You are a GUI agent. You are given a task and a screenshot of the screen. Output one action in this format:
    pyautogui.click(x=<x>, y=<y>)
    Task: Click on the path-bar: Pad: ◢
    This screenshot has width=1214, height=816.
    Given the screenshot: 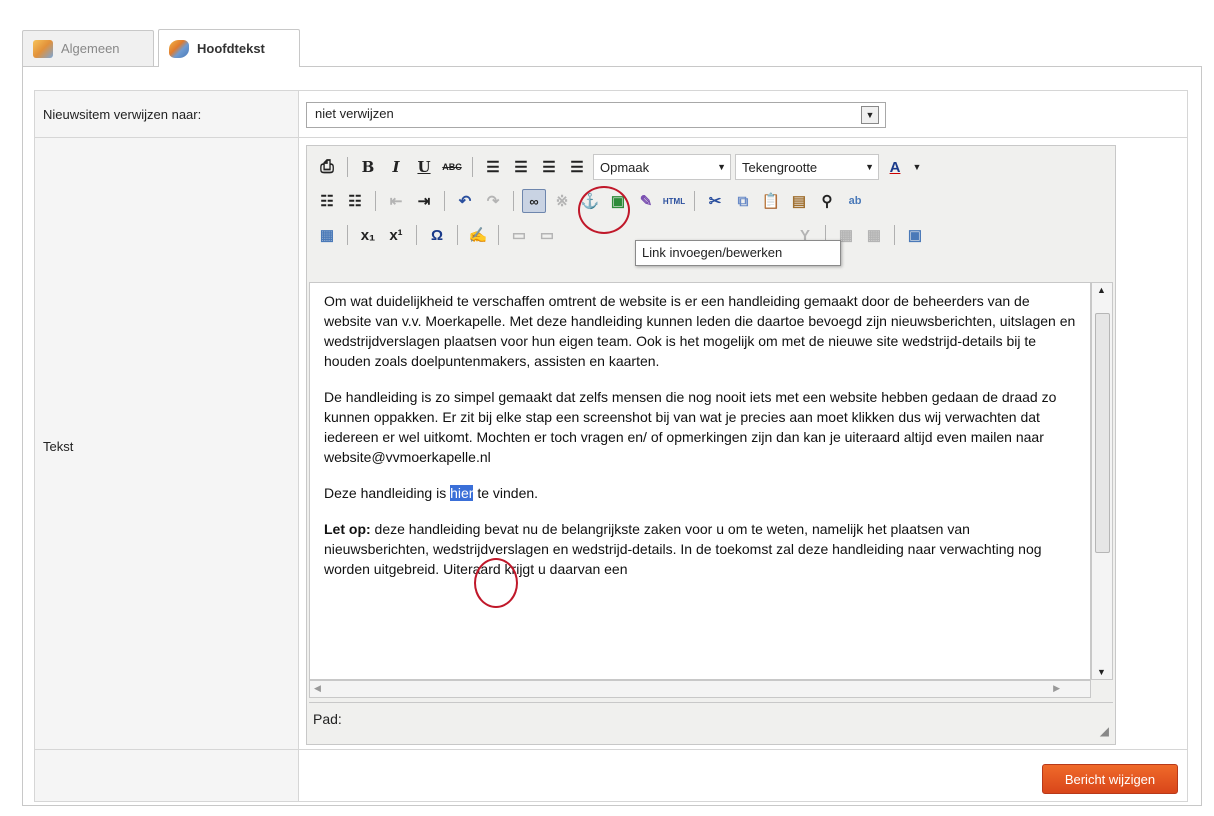 What is the action you would take?
    pyautogui.click(x=711, y=722)
    